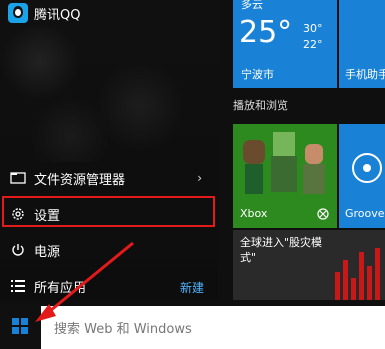 This screenshot has width=385, height=349. Describe the element at coordinates (109, 286) in the screenshot. I see `all-apps-item: 所有应用 新建` at that location.